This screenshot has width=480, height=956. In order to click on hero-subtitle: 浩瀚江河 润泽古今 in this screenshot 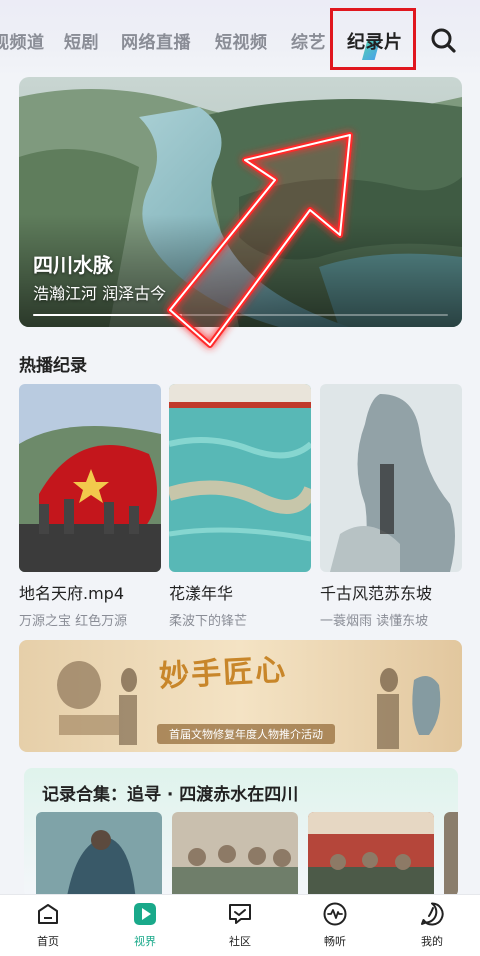, I will do `click(100, 293)`.